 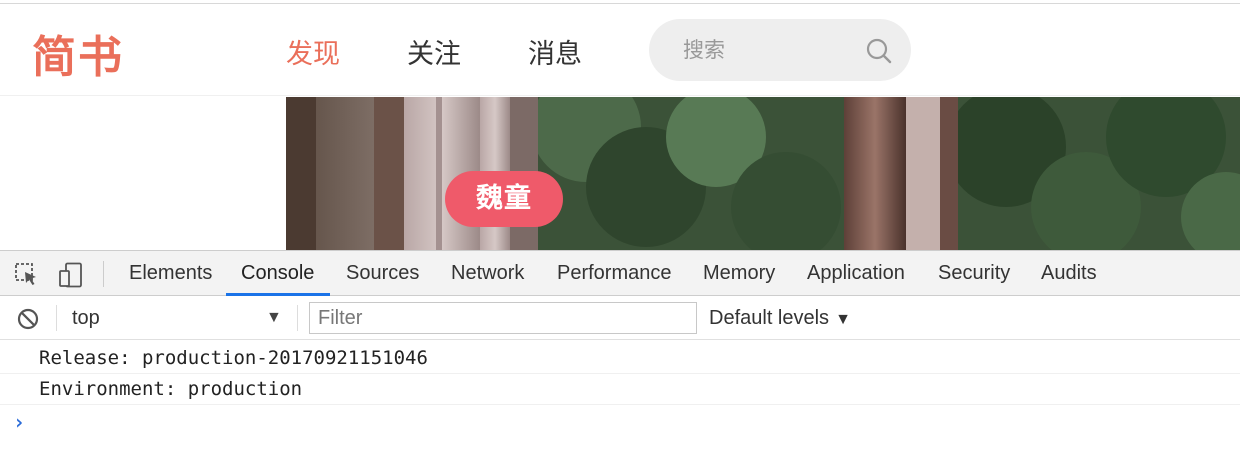 I want to click on nav-messages: 消息, so click(x=555, y=51).